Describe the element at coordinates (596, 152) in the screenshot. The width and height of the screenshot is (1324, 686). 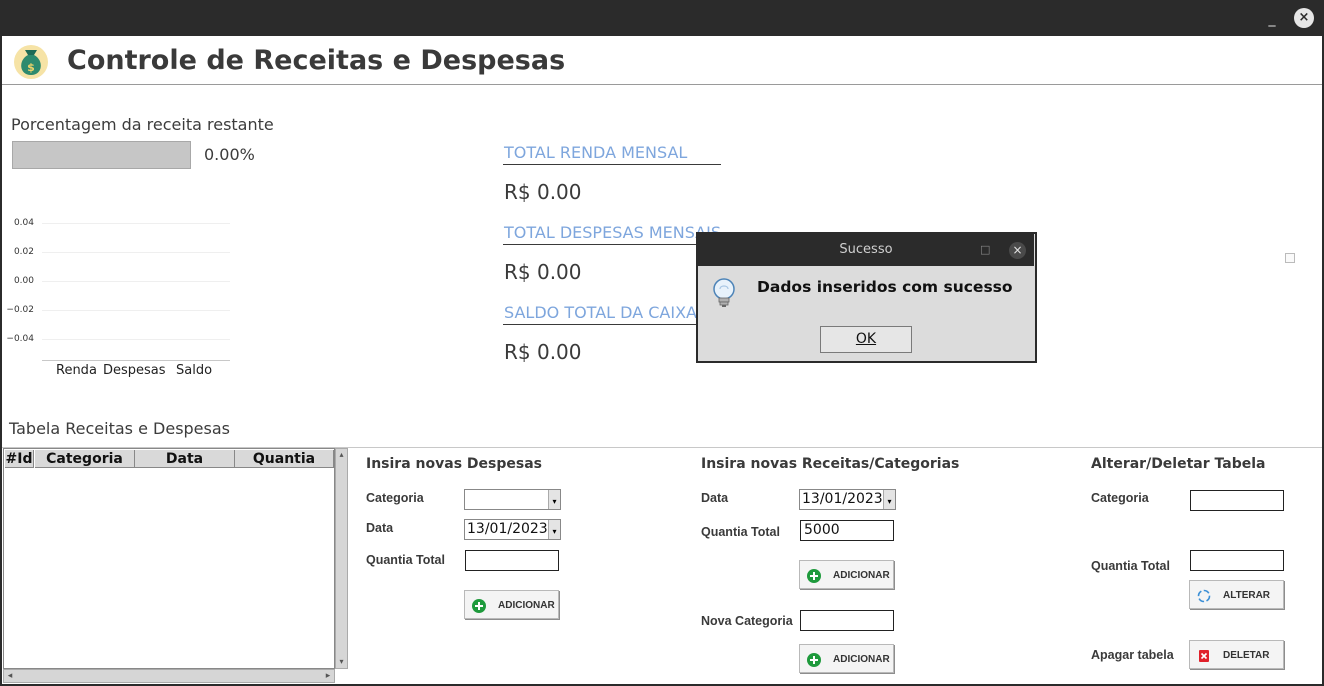
I see `total-renda-label: TOTAL RENDA MENSAL` at that location.